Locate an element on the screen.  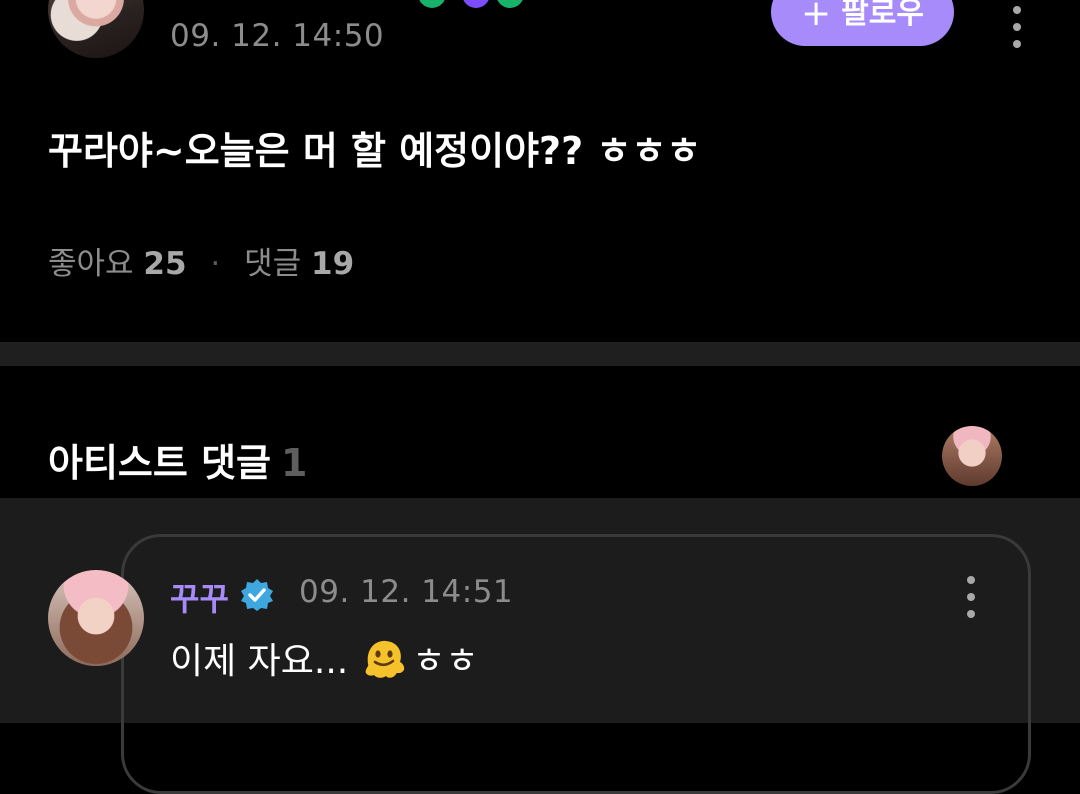
post-timestamp: 09. 12. 14:50 is located at coordinates (277, 36).